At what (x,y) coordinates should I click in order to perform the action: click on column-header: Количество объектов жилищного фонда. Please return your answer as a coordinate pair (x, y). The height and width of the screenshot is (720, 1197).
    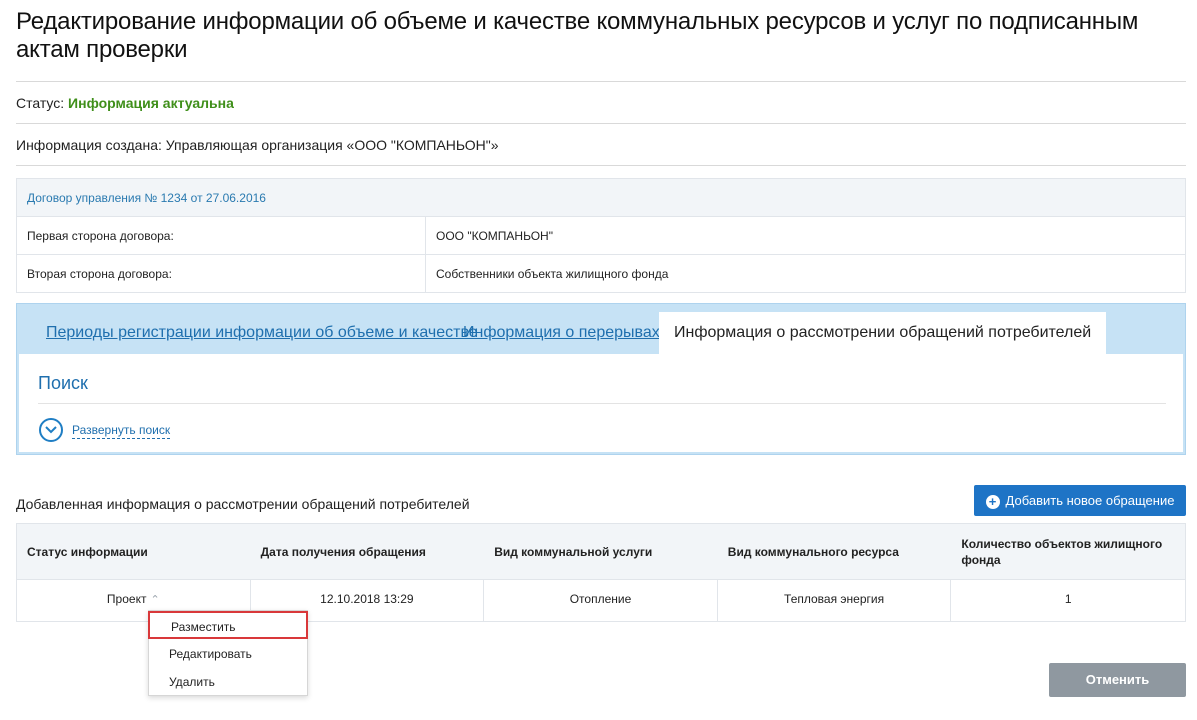
    Looking at the image, I should click on (1062, 551).